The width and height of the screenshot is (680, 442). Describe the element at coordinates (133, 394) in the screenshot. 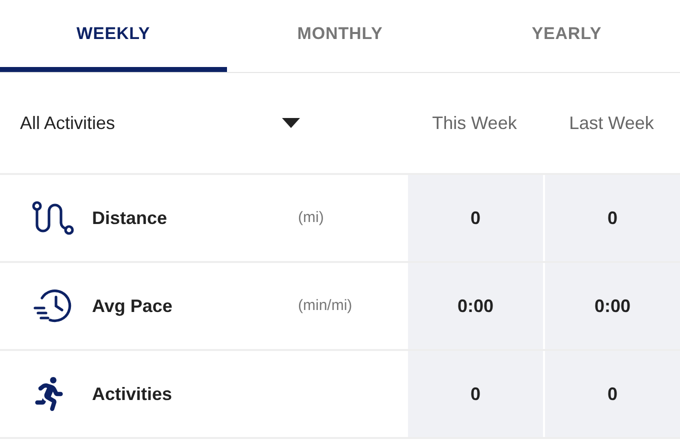

I see `metric-label: Activities` at that location.